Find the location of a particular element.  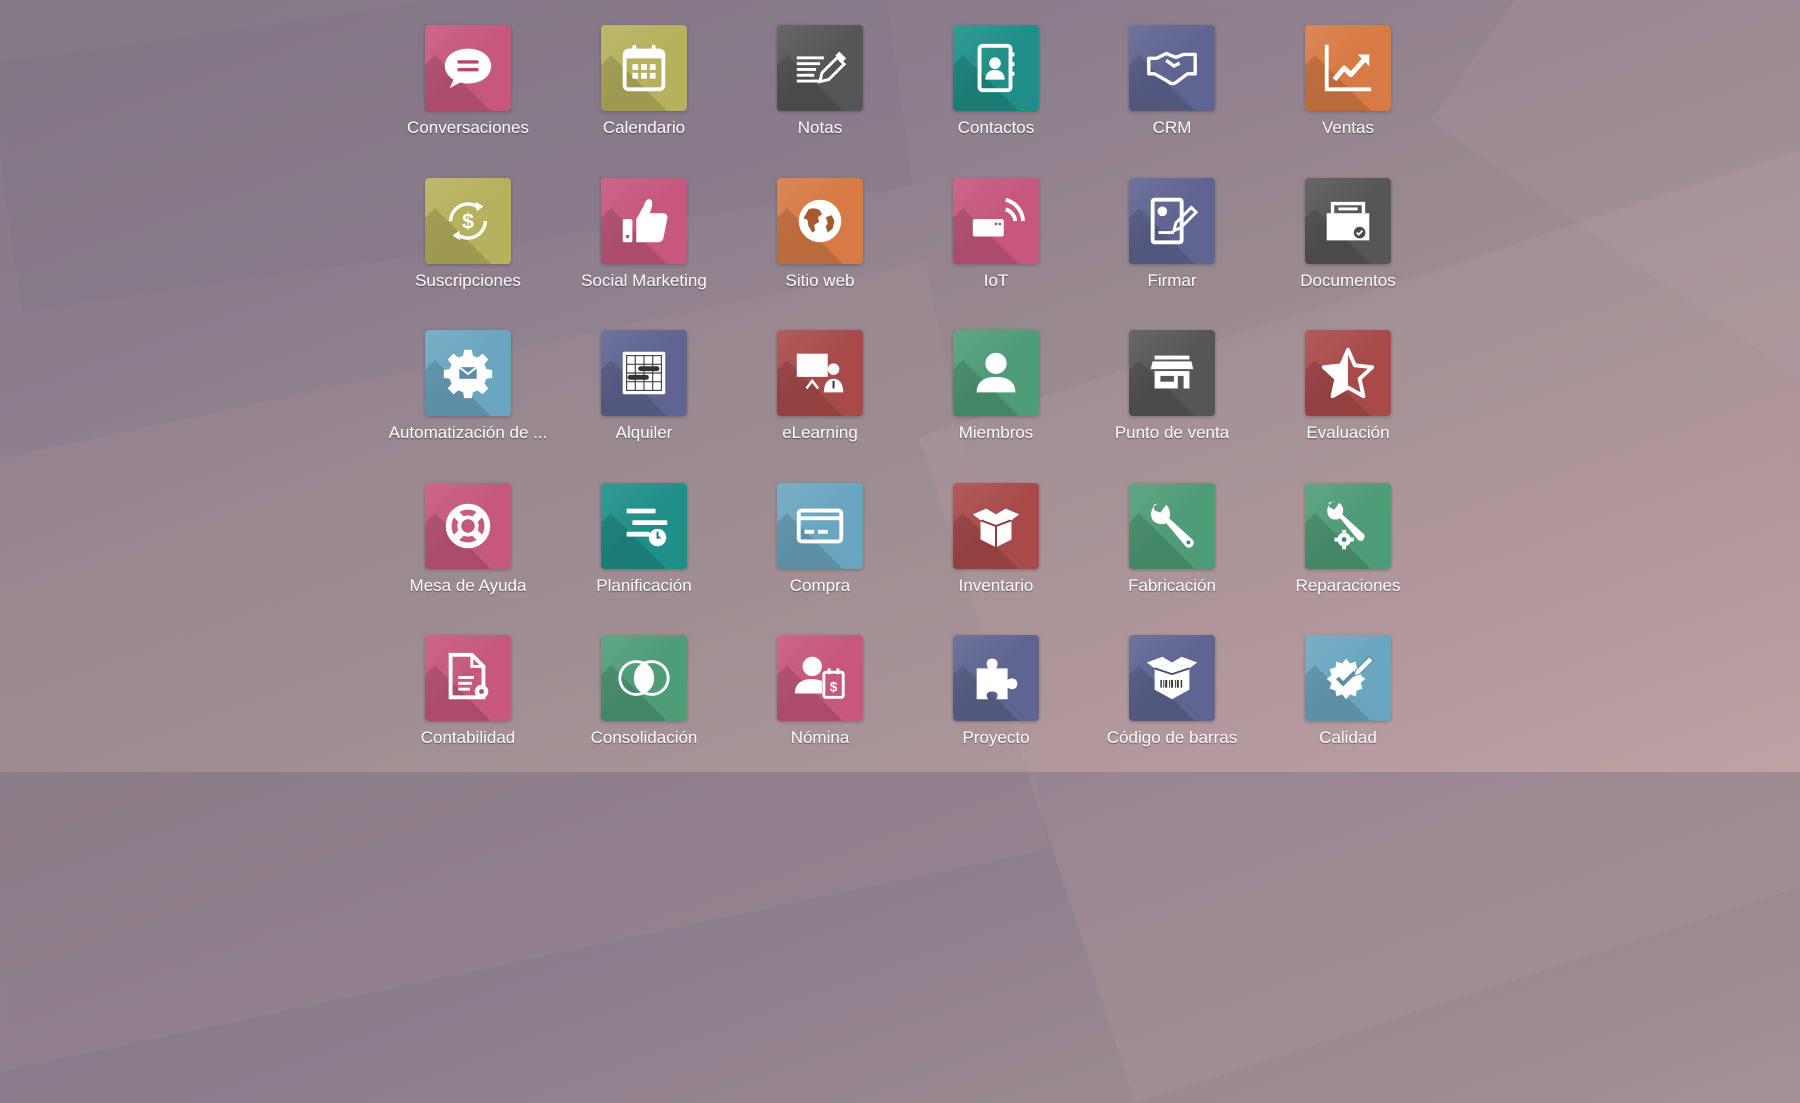

app-firmar: Firmar is located at coordinates (1172, 254).